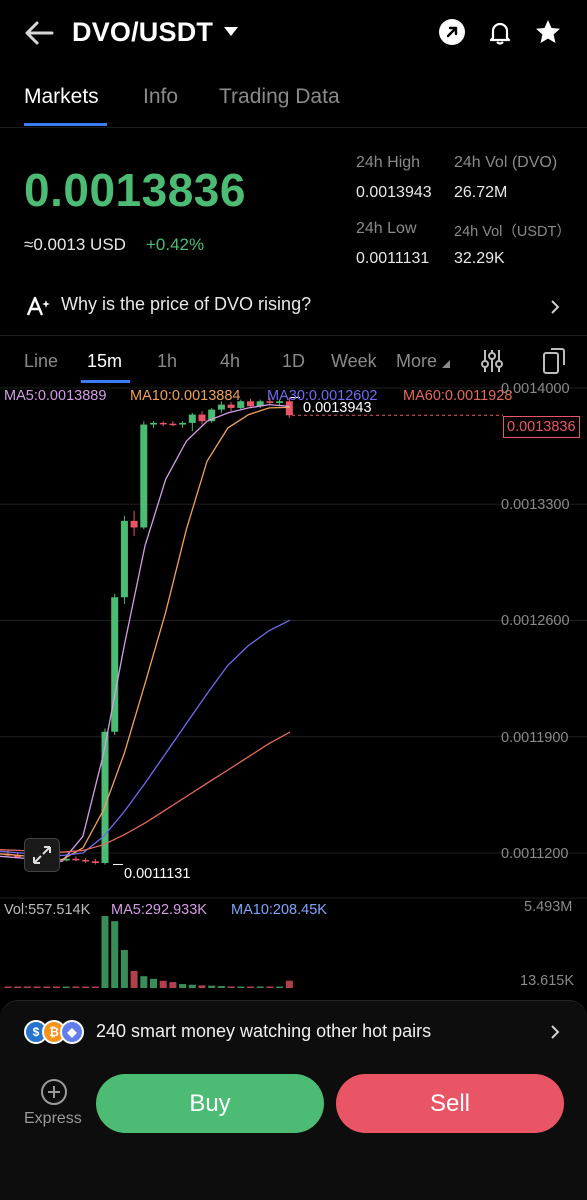 This screenshot has height=1200, width=587. Describe the element at coordinates (512, 232) in the screenshot. I see `vol-quote-label: 24h Vol（USDT）` at that location.